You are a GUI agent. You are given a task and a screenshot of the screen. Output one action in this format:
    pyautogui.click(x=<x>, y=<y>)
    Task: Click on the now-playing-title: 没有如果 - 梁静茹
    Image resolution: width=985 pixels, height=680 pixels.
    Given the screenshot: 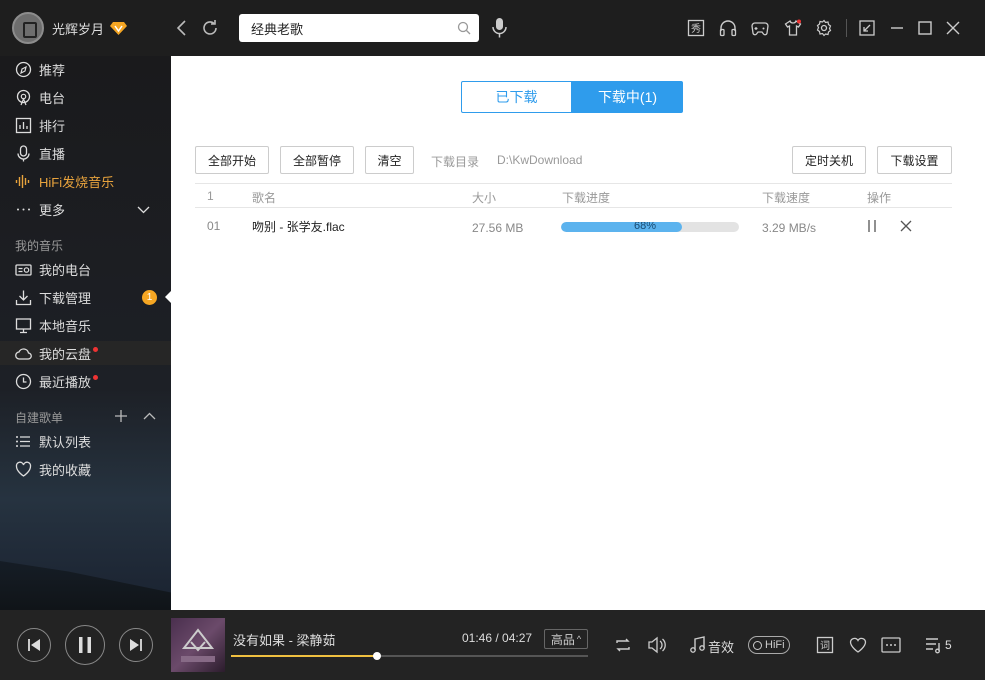 What is the action you would take?
    pyautogui.click(x=284, y=639)
    